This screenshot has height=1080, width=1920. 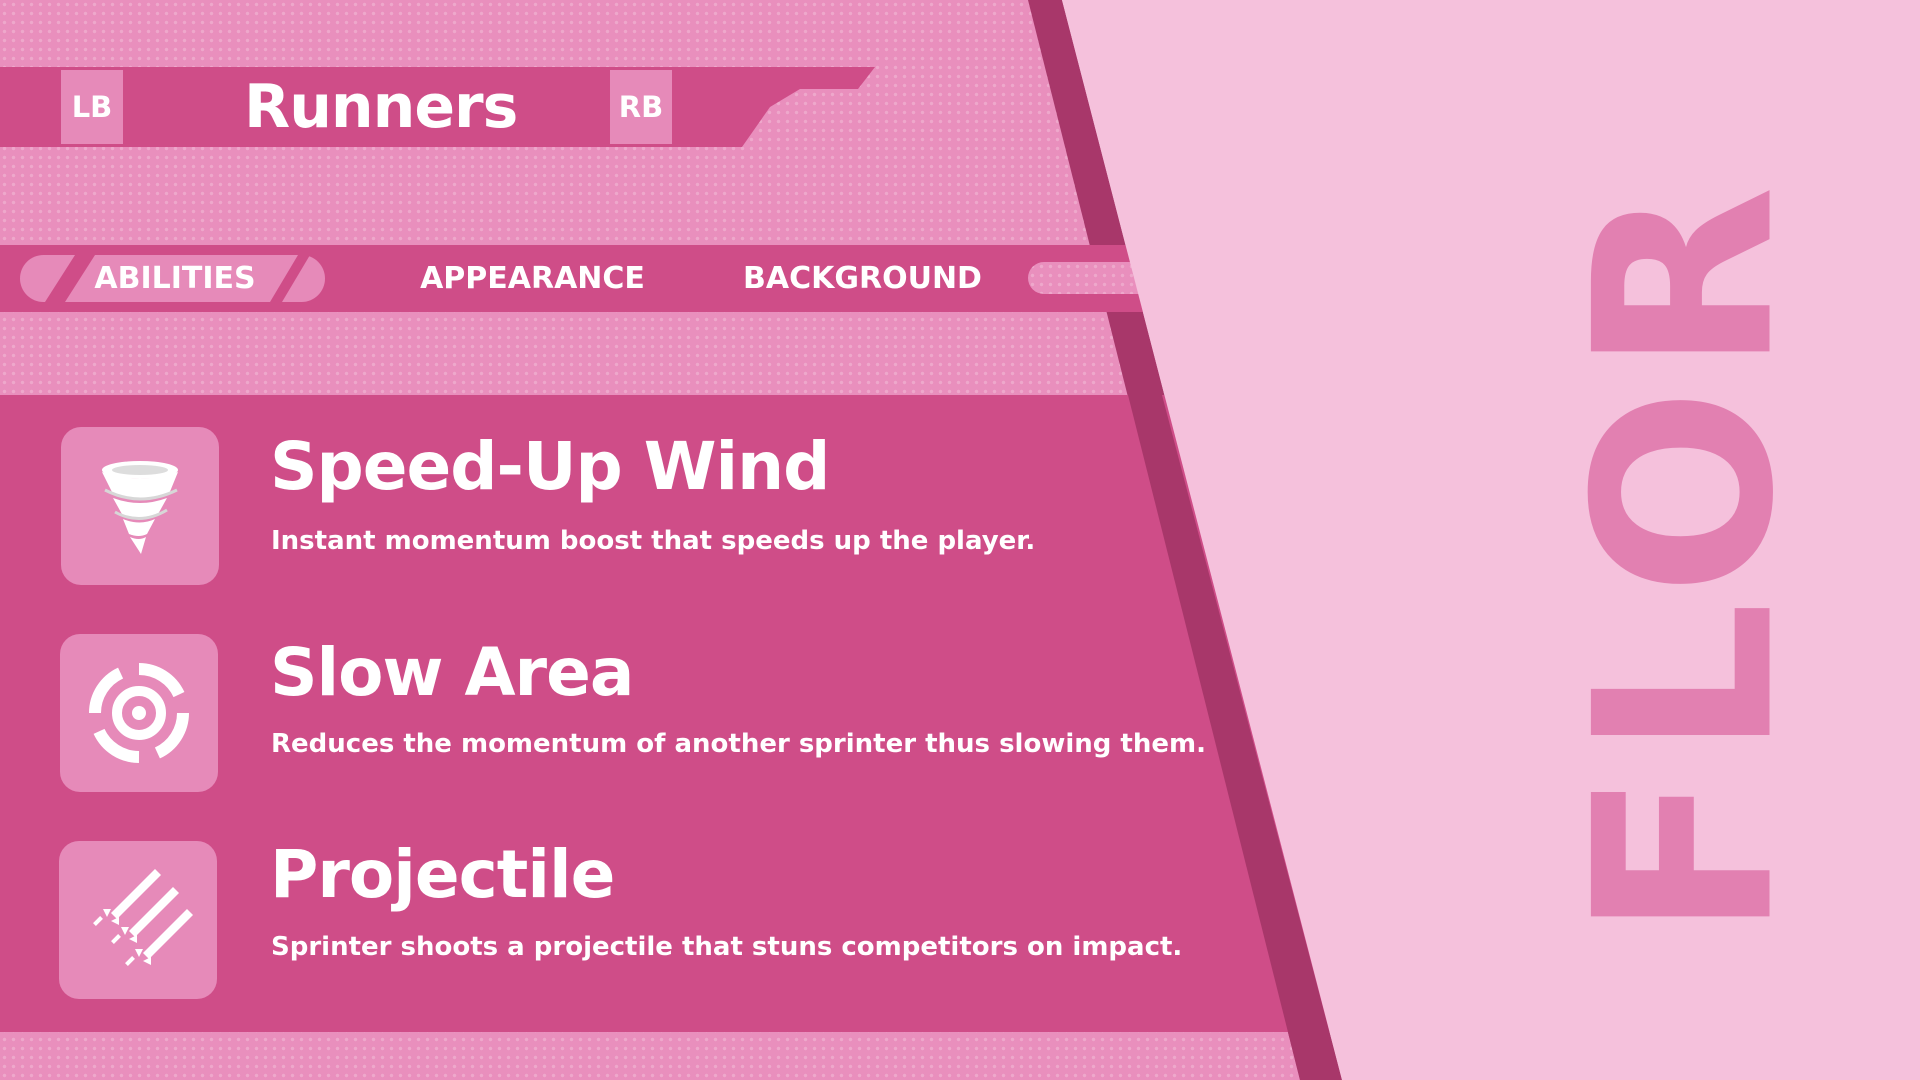 I want to click on rockets-icon, so click(x=143, y=917).